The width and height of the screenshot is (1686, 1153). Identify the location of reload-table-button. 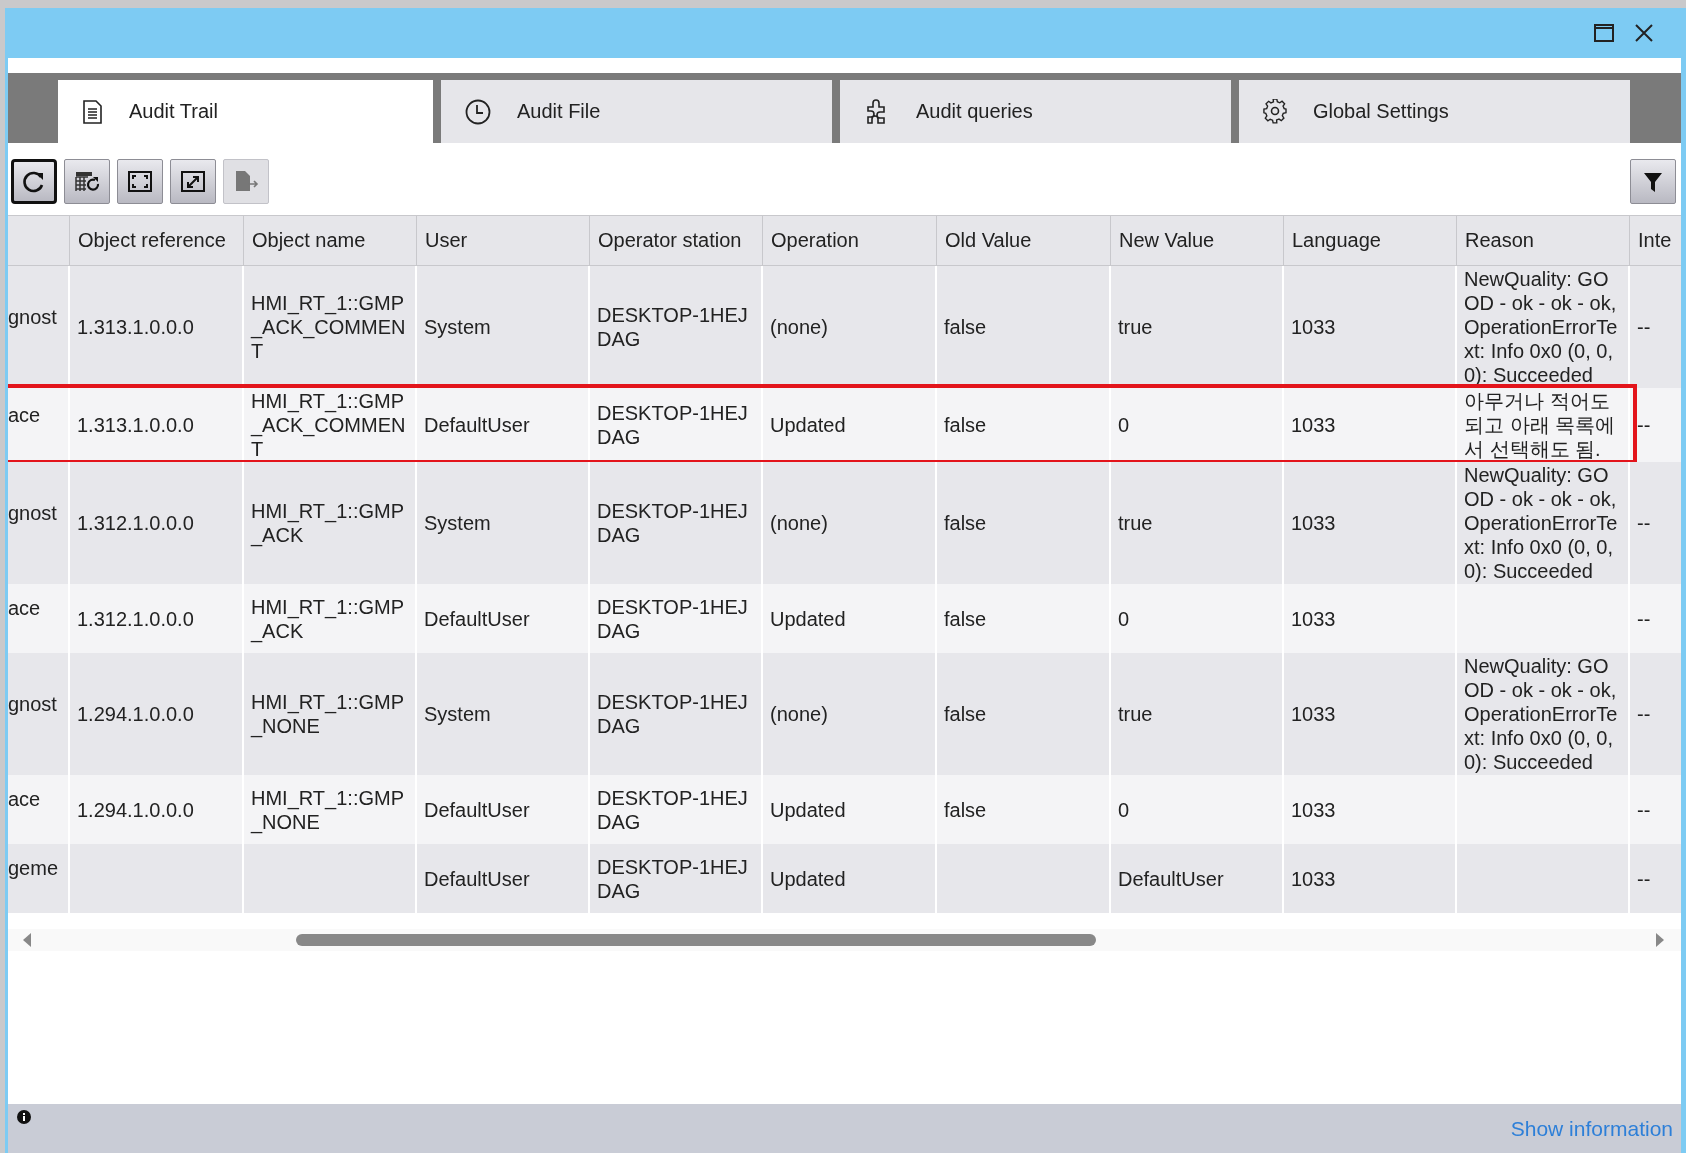
(87, 181).